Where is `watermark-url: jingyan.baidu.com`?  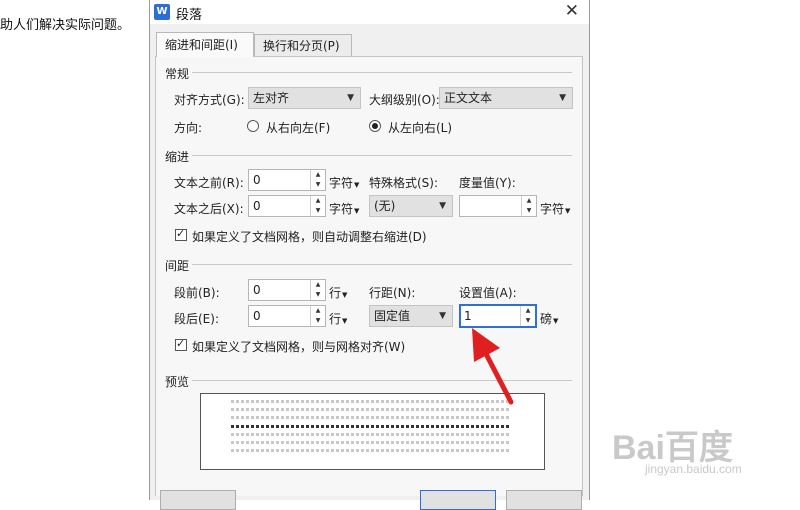
watermark-url: jingyan.baidu.com is located at coordinates (693, 469).